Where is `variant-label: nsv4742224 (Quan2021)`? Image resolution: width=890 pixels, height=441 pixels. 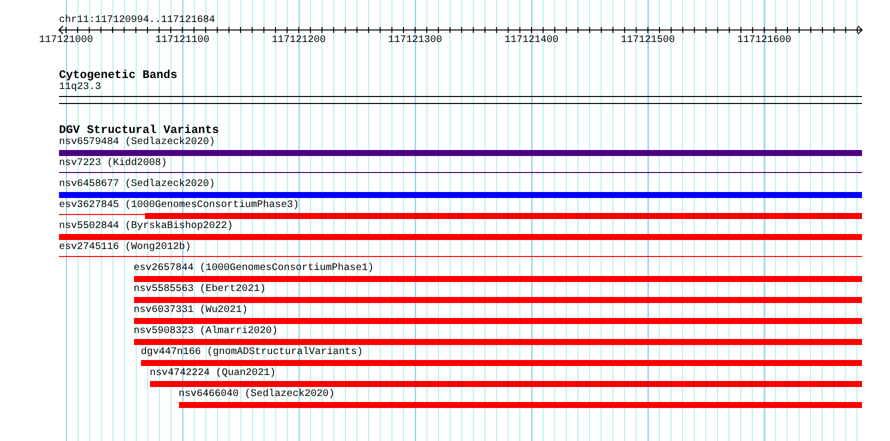 variant-label: nsv4742224 (Quan2021) is located at coordinates (213, 374).